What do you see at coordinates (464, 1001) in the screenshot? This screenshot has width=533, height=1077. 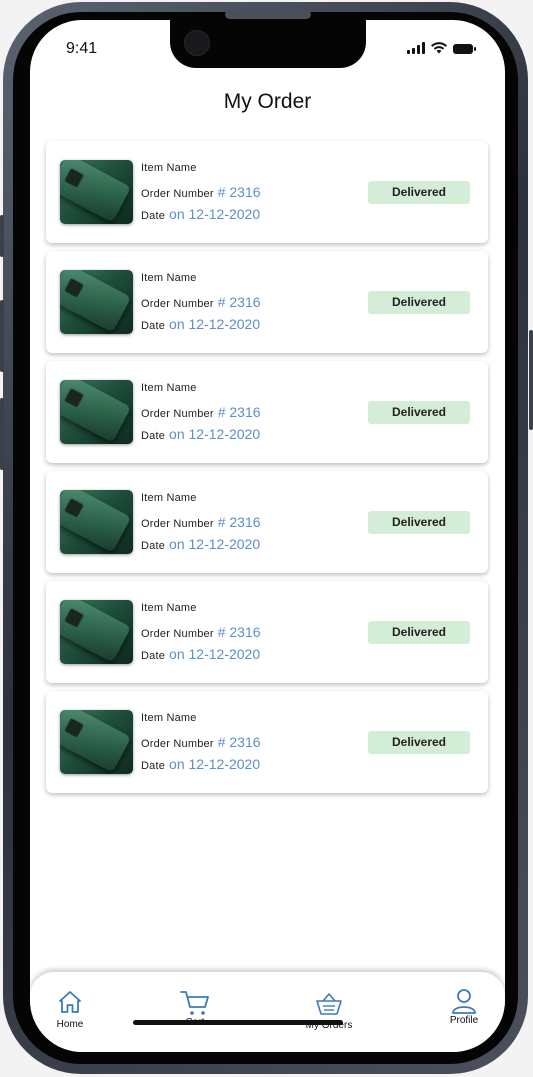 I see `user-icon` at bounding box center [464, 1001].